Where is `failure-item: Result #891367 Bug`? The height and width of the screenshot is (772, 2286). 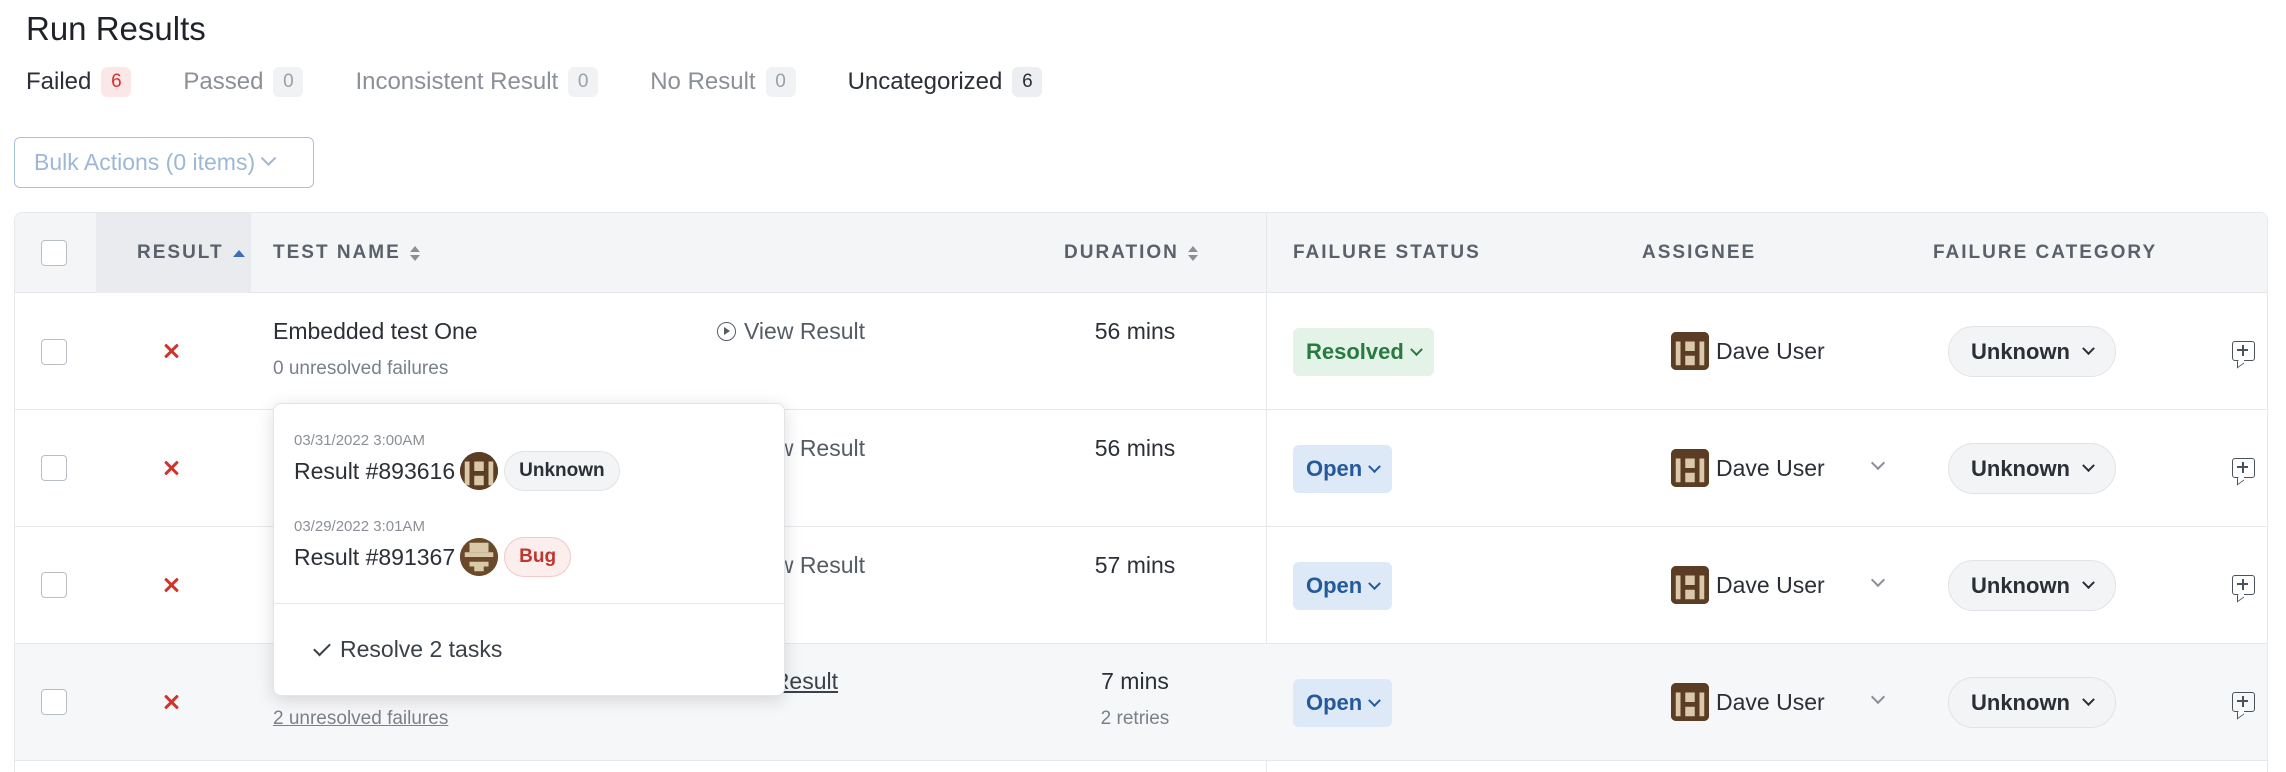
failure-item: Result #891367 Bug is located at coordinates (433, 557).